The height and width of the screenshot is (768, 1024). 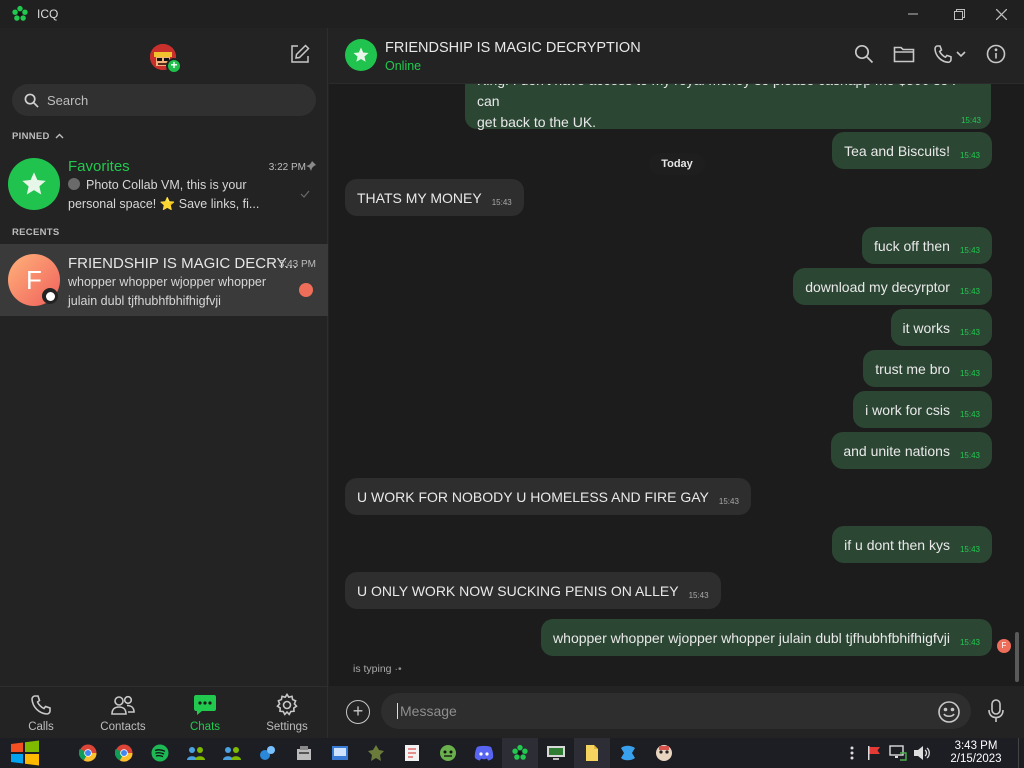 I want to click on message-bubble-out: download my decyrptor 15:43, so click(x=892, y=286).